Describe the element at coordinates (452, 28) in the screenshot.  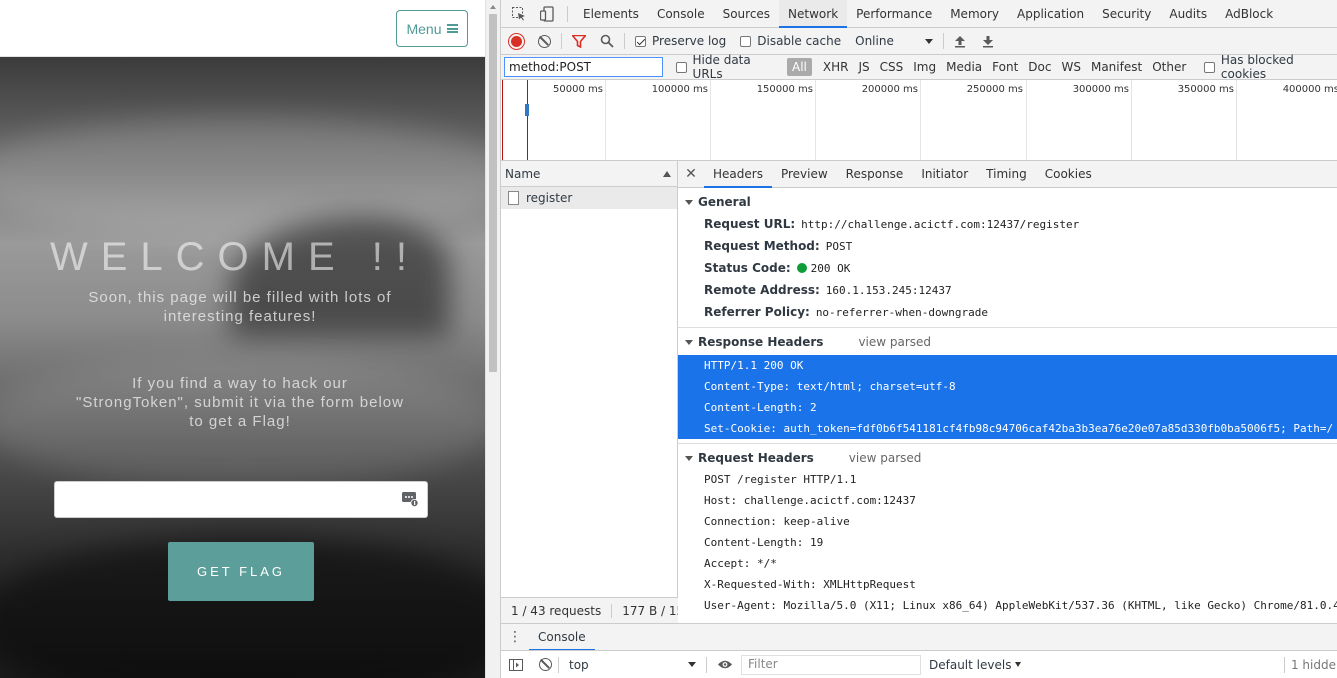
I see `hamburger-icon` at that location.